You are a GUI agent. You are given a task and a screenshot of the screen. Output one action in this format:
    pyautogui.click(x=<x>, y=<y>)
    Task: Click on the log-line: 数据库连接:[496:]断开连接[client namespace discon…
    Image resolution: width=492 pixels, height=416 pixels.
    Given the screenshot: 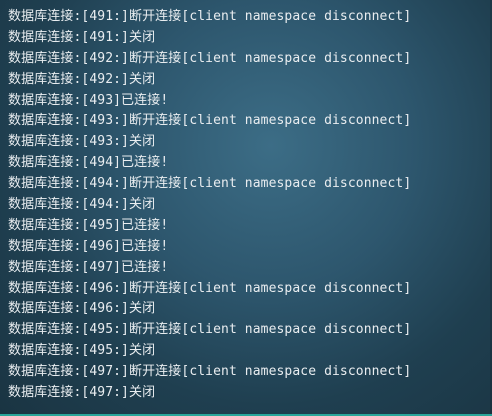 What is the action you would take?
    pyautogui.click(x=210, y=288)
    